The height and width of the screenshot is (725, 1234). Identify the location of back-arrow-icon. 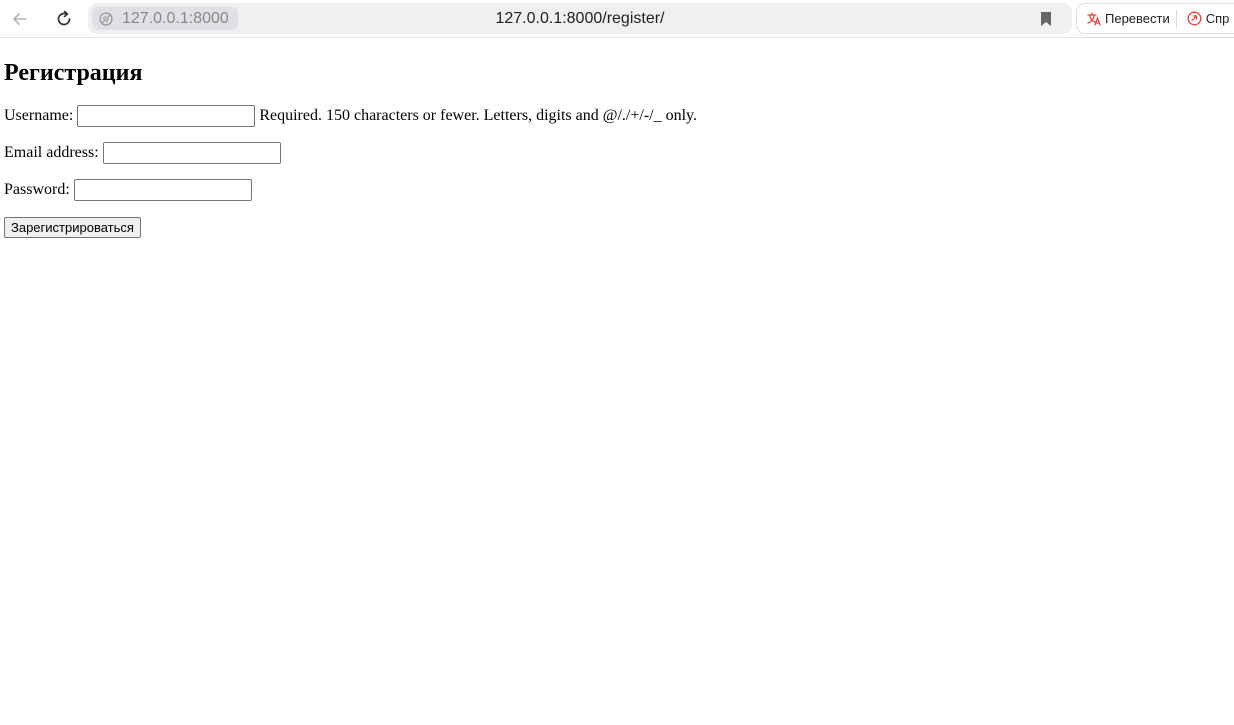
(20, 19).